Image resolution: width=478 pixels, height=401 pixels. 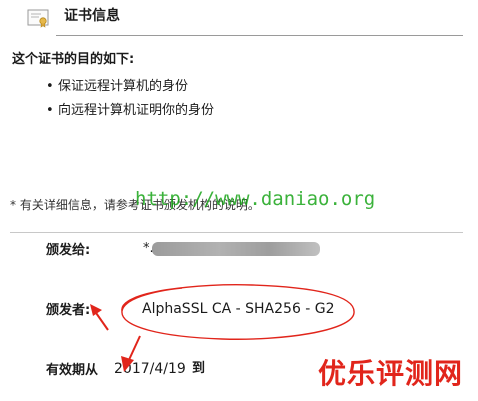 I want to click on arrow-icon, so click(x=115, y=338).